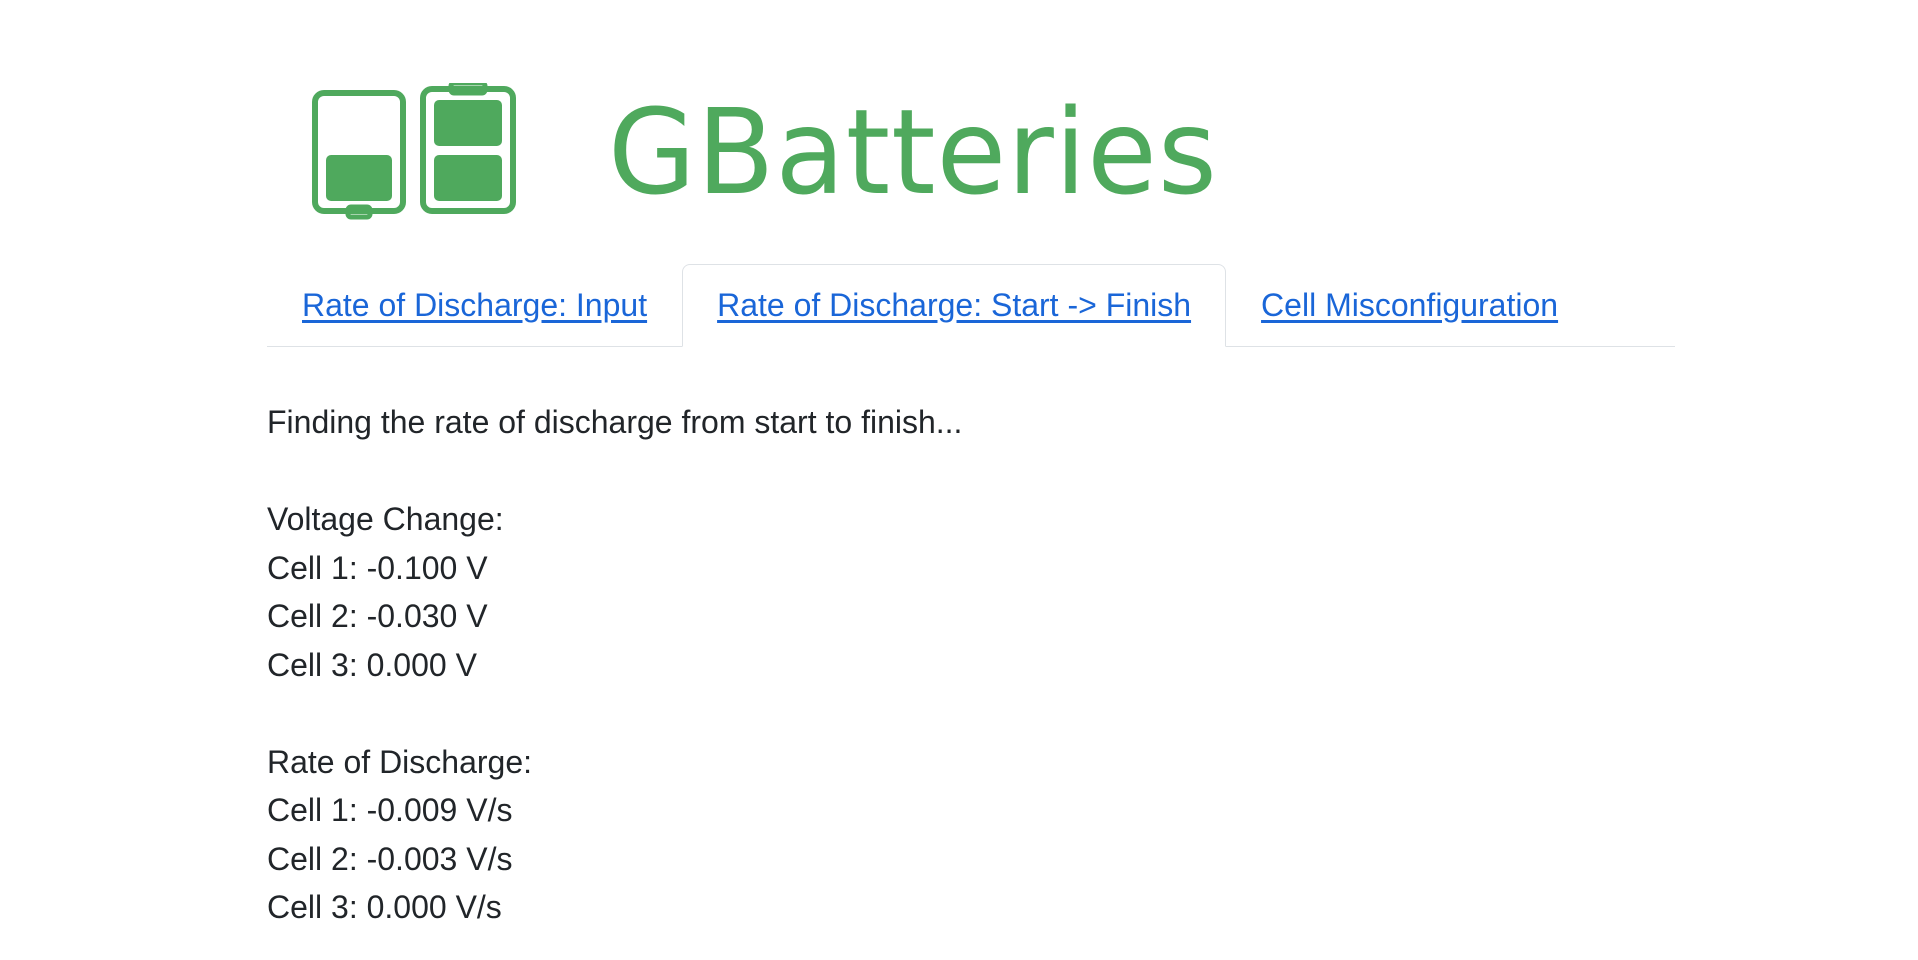 This screenshot has width=1918, height=960. Describe the element at coordinates (913, 152) in the screenshot. I see `brand-name: GBatteries` at that location.